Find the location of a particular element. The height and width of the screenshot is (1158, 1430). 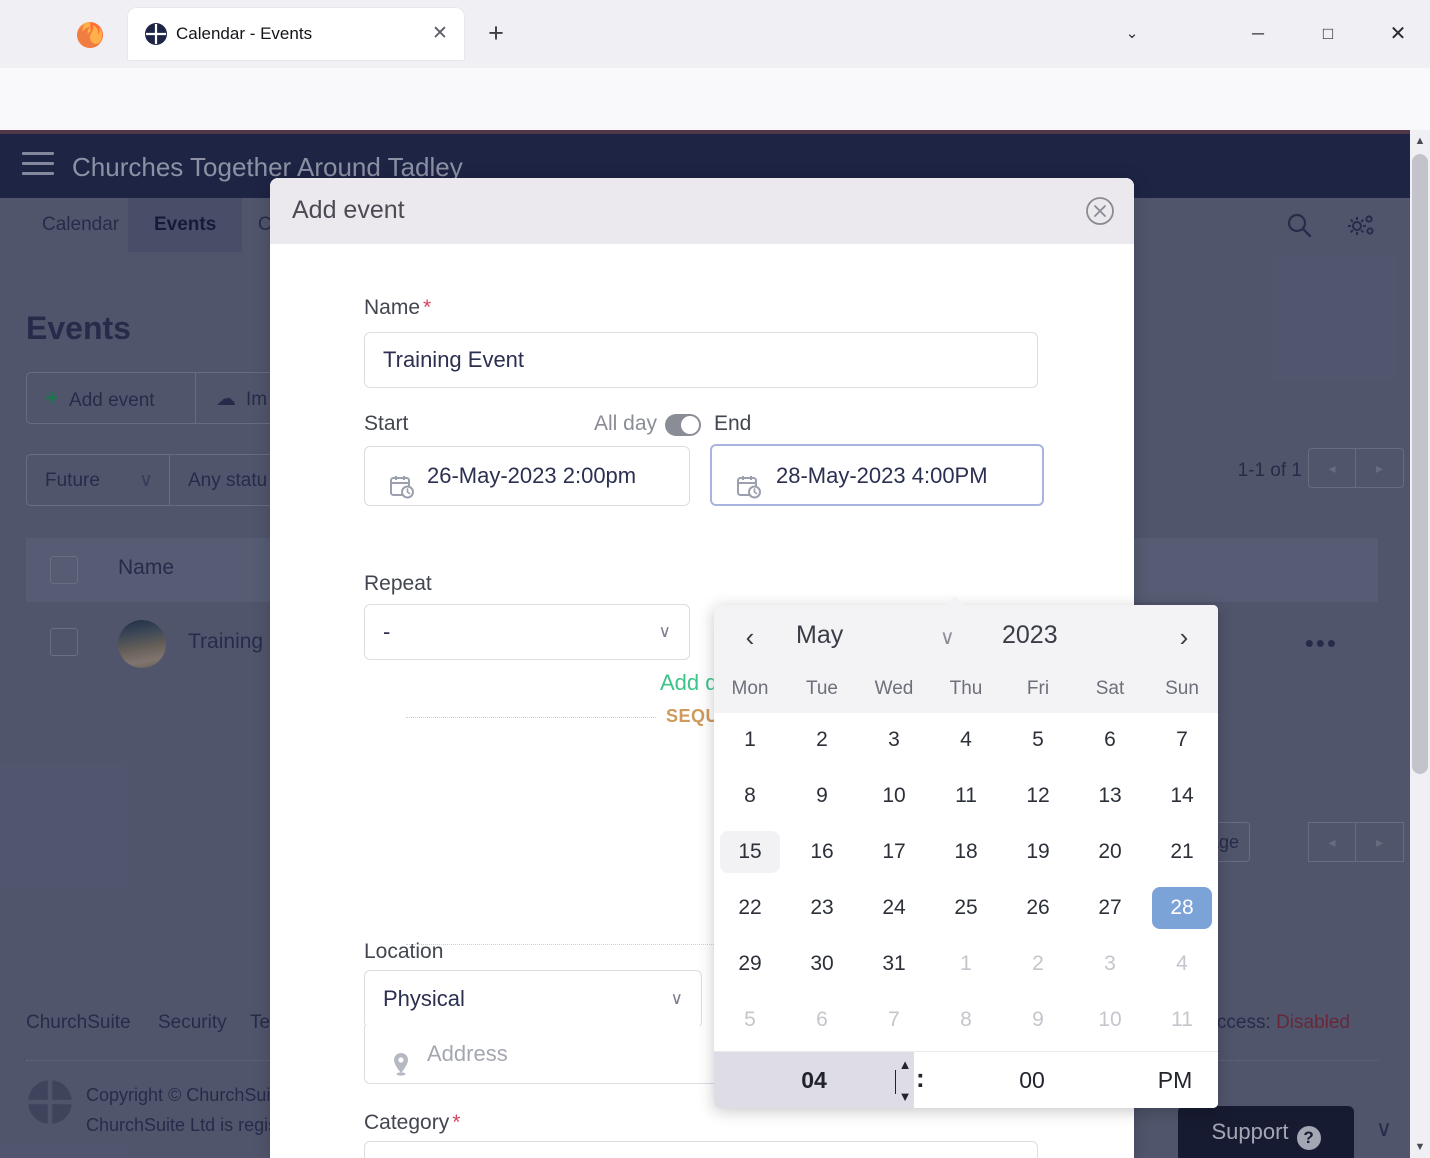

day-cell: 28 is located at coordinates (1182, 908).